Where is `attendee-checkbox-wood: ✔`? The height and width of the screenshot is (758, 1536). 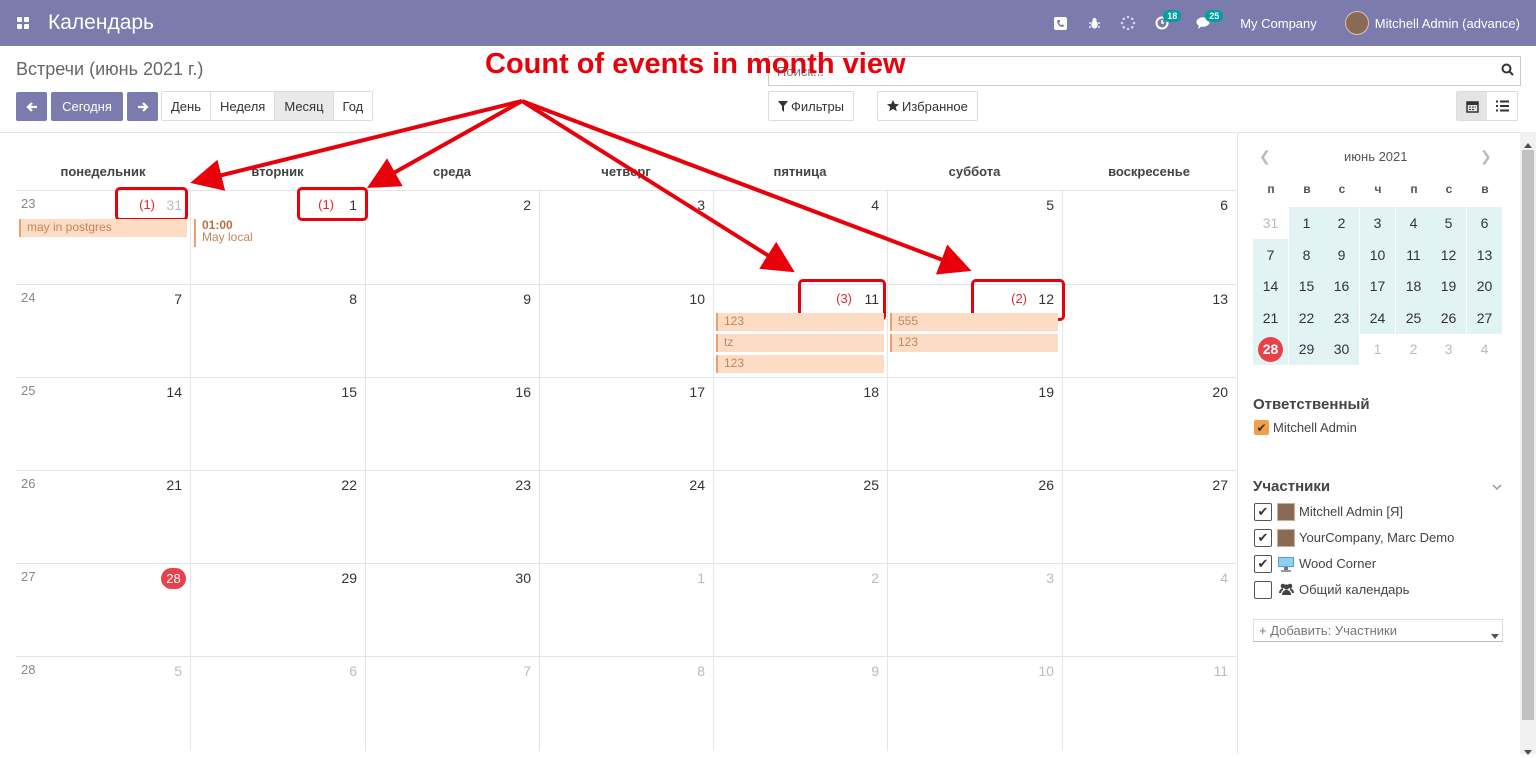 attendee-checkbox-wood: ✔ is located at coordinates (1263, 564).